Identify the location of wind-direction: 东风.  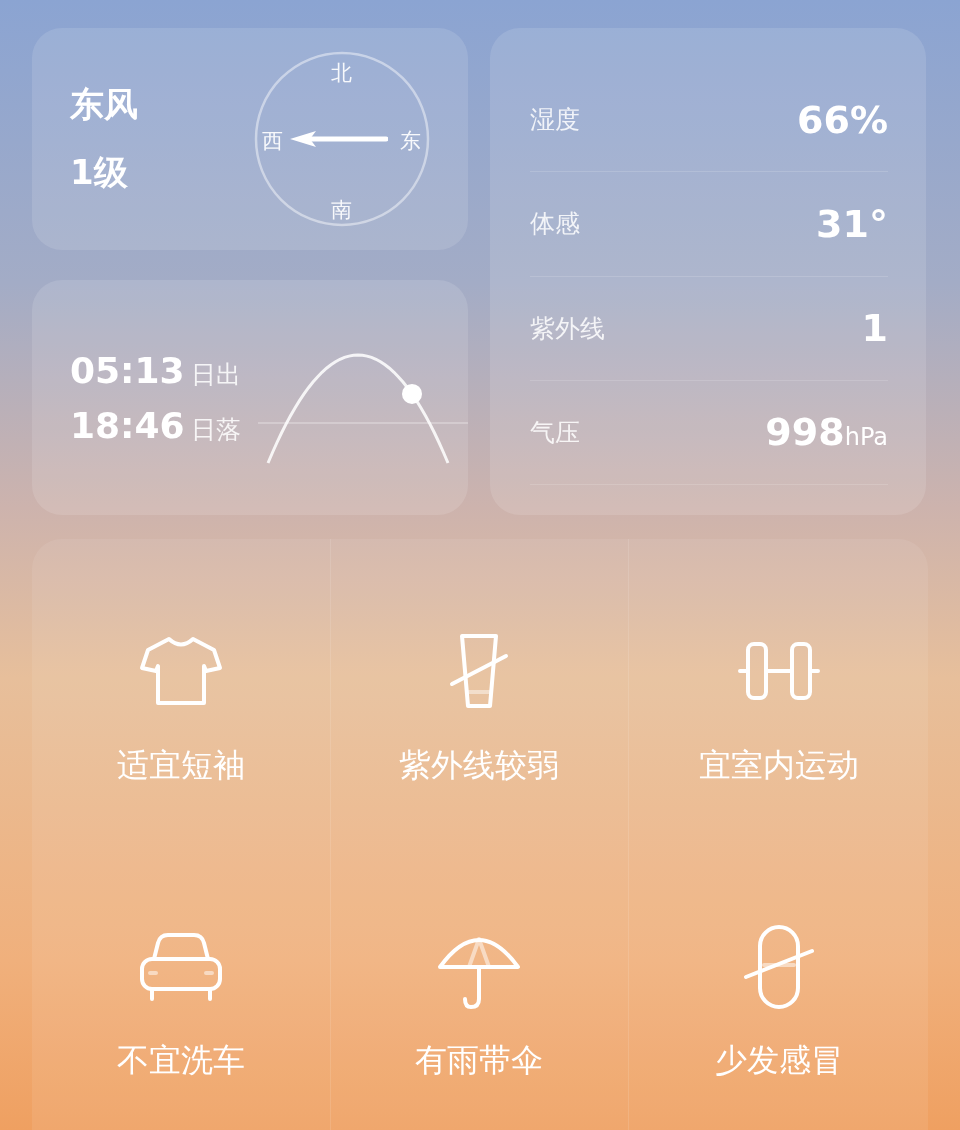
(104, 104).